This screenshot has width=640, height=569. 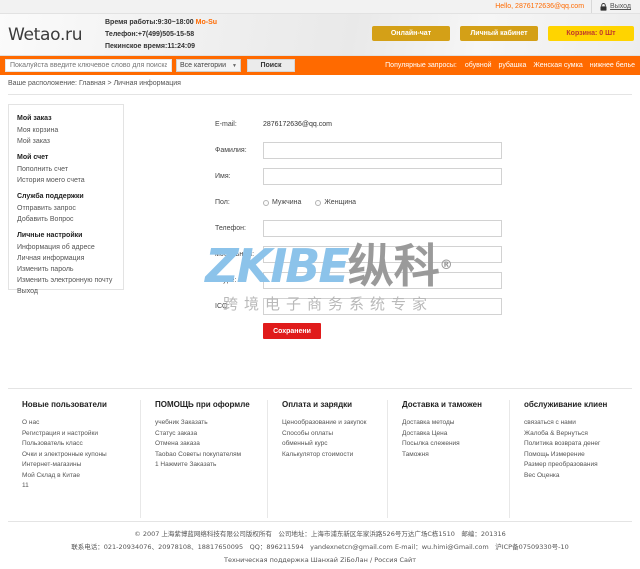 I want to click on form-row-phone: Телефон:, so click(x=358, y=228).